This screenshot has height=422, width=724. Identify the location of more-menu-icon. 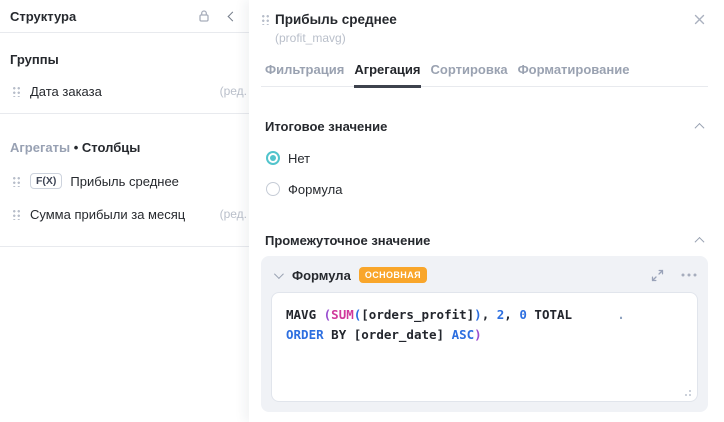
(689, 275).